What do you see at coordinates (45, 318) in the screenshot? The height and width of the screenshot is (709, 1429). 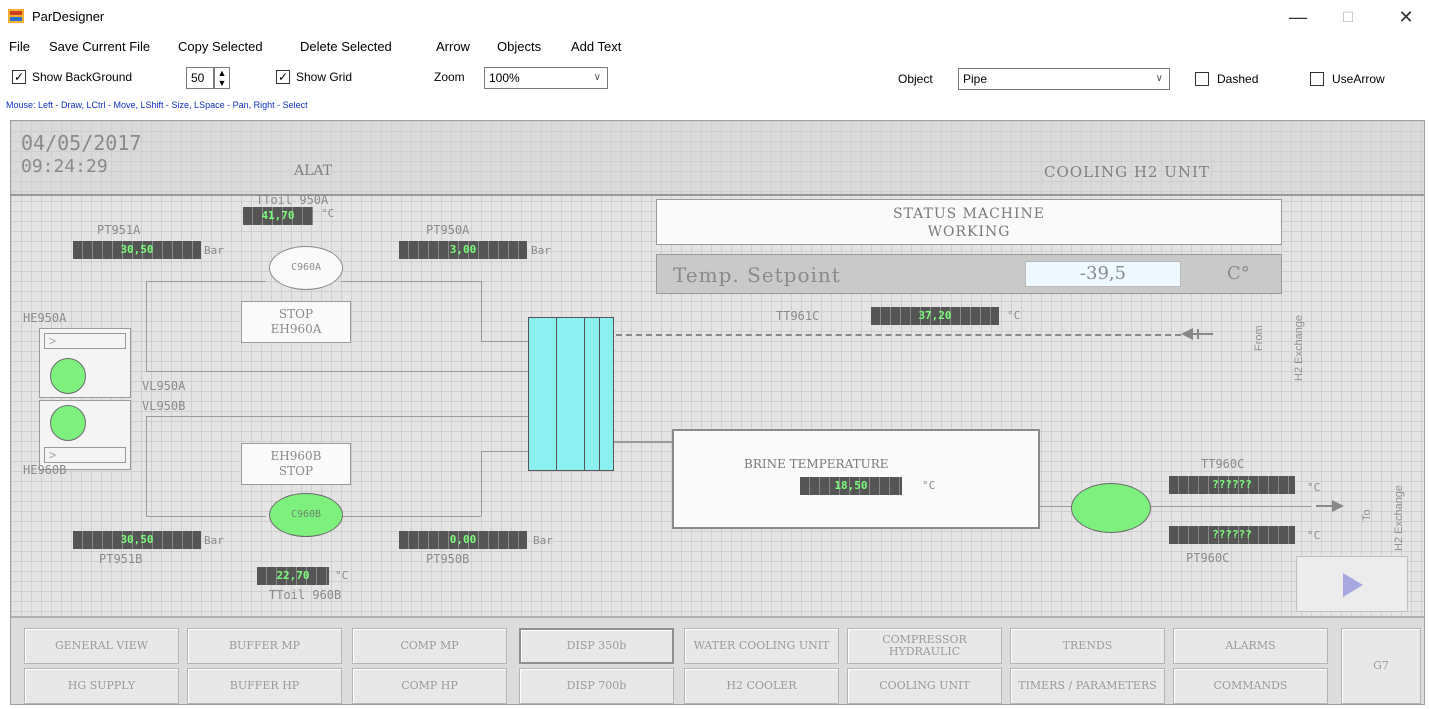 I see `label-he950a: HE950A` at bounding box center [45, 318].